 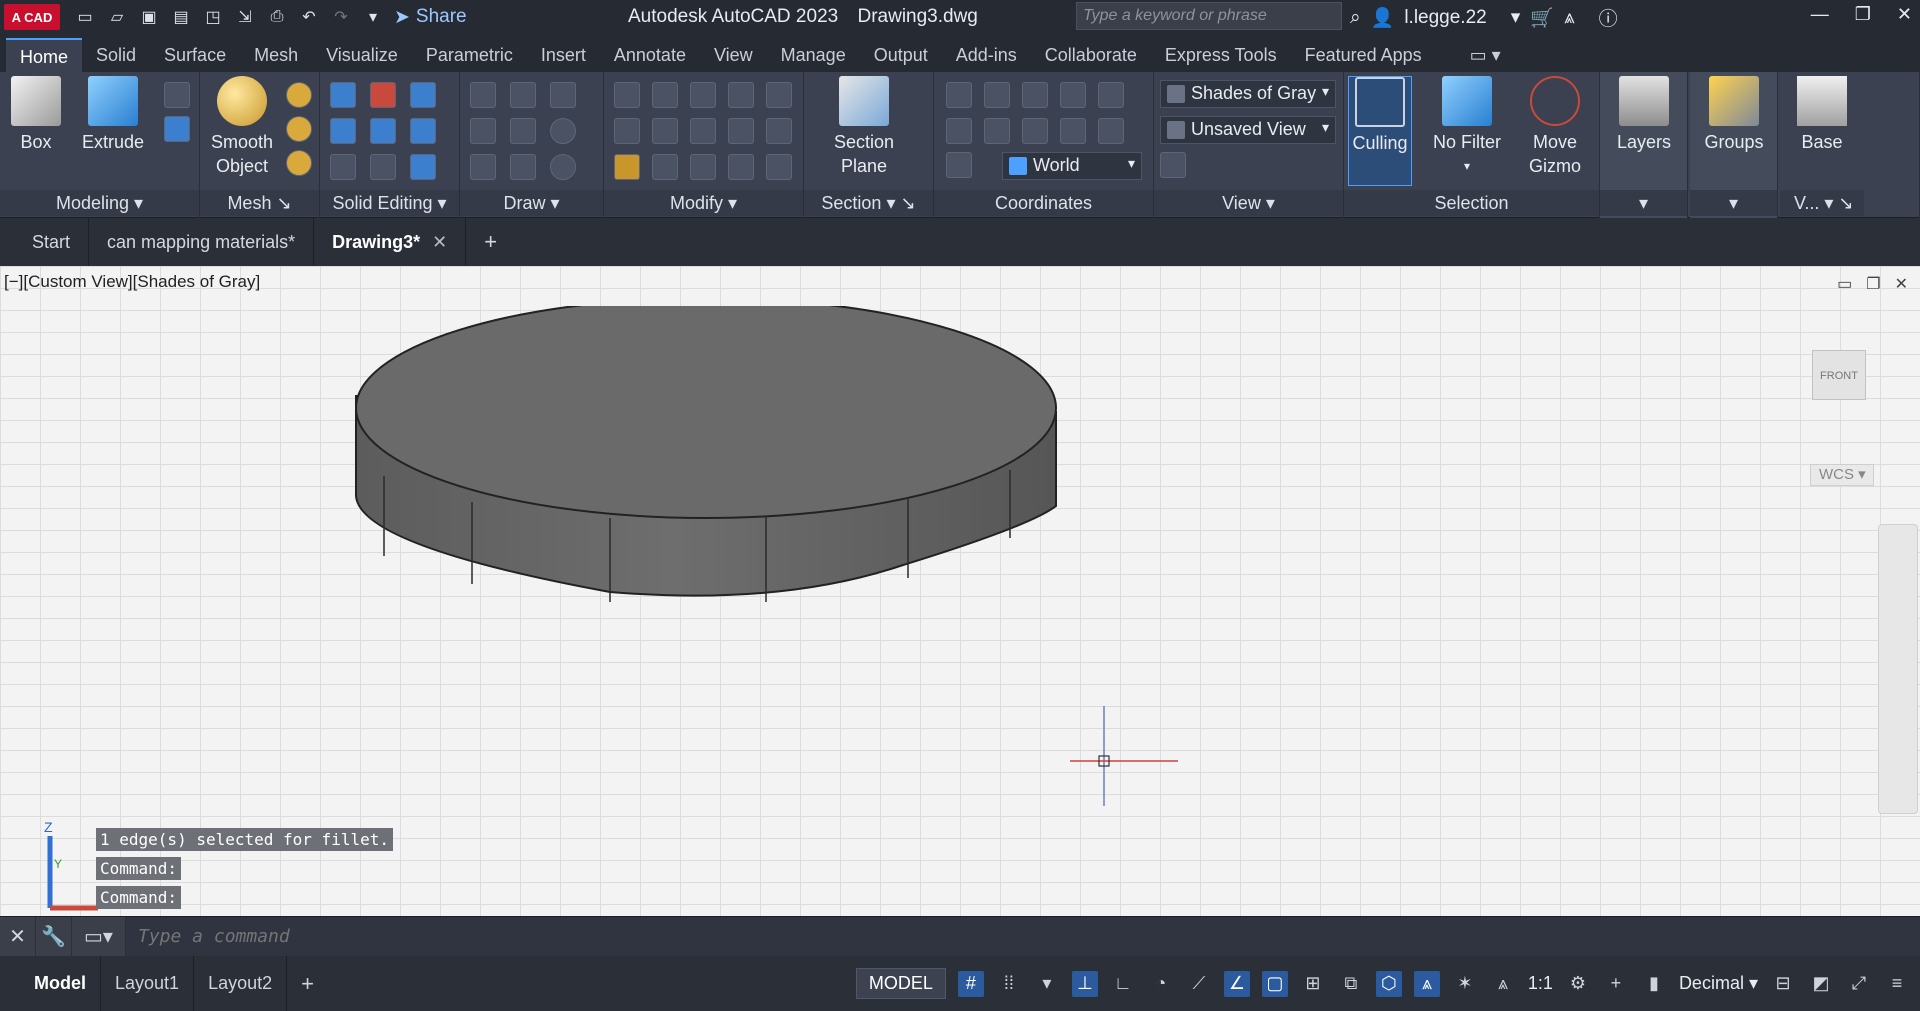 What do you see at coordinates (1248, 203) in the screenshot?
I see `view-panel-label: View ▾` at bounding box center [1248, 203].